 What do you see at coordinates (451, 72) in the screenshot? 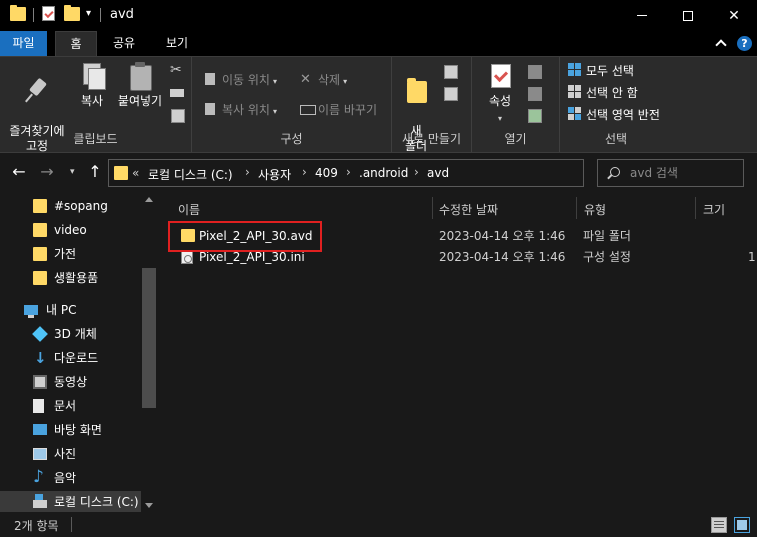
I see `new-item-icon` at bounding box center [451, 72].